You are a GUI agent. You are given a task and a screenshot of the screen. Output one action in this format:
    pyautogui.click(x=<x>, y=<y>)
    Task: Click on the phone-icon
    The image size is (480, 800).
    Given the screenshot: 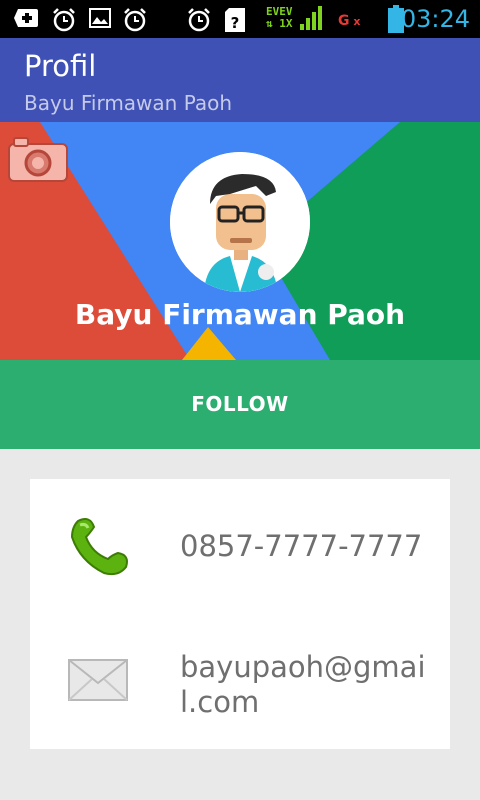 What is the action you would take?
    pyautogui.click(x=99, y=547)
    